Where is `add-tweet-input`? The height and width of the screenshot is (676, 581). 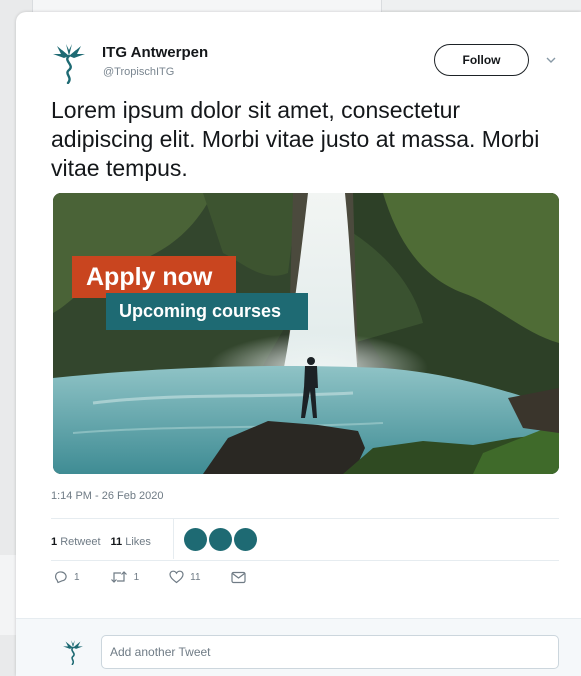
add-tweet-input is located at coordinates (330, 652).